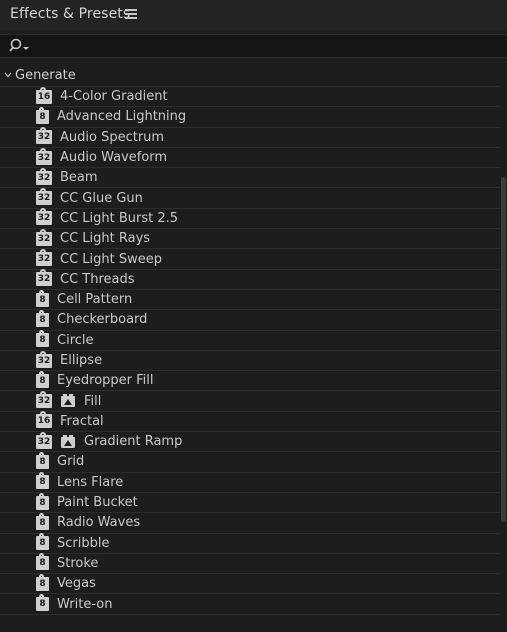  Describe the element at coordinates (133, 442) in the screenshot. I see `effect-label: Gradient Ramp` at that location.